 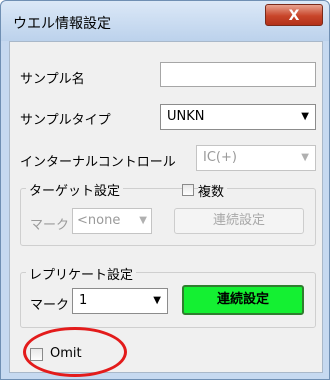 What do you see at coordinates (83, 300) in the screenshot?
I see `replicate-mark-value: 1` at bounding box center [83, 300].